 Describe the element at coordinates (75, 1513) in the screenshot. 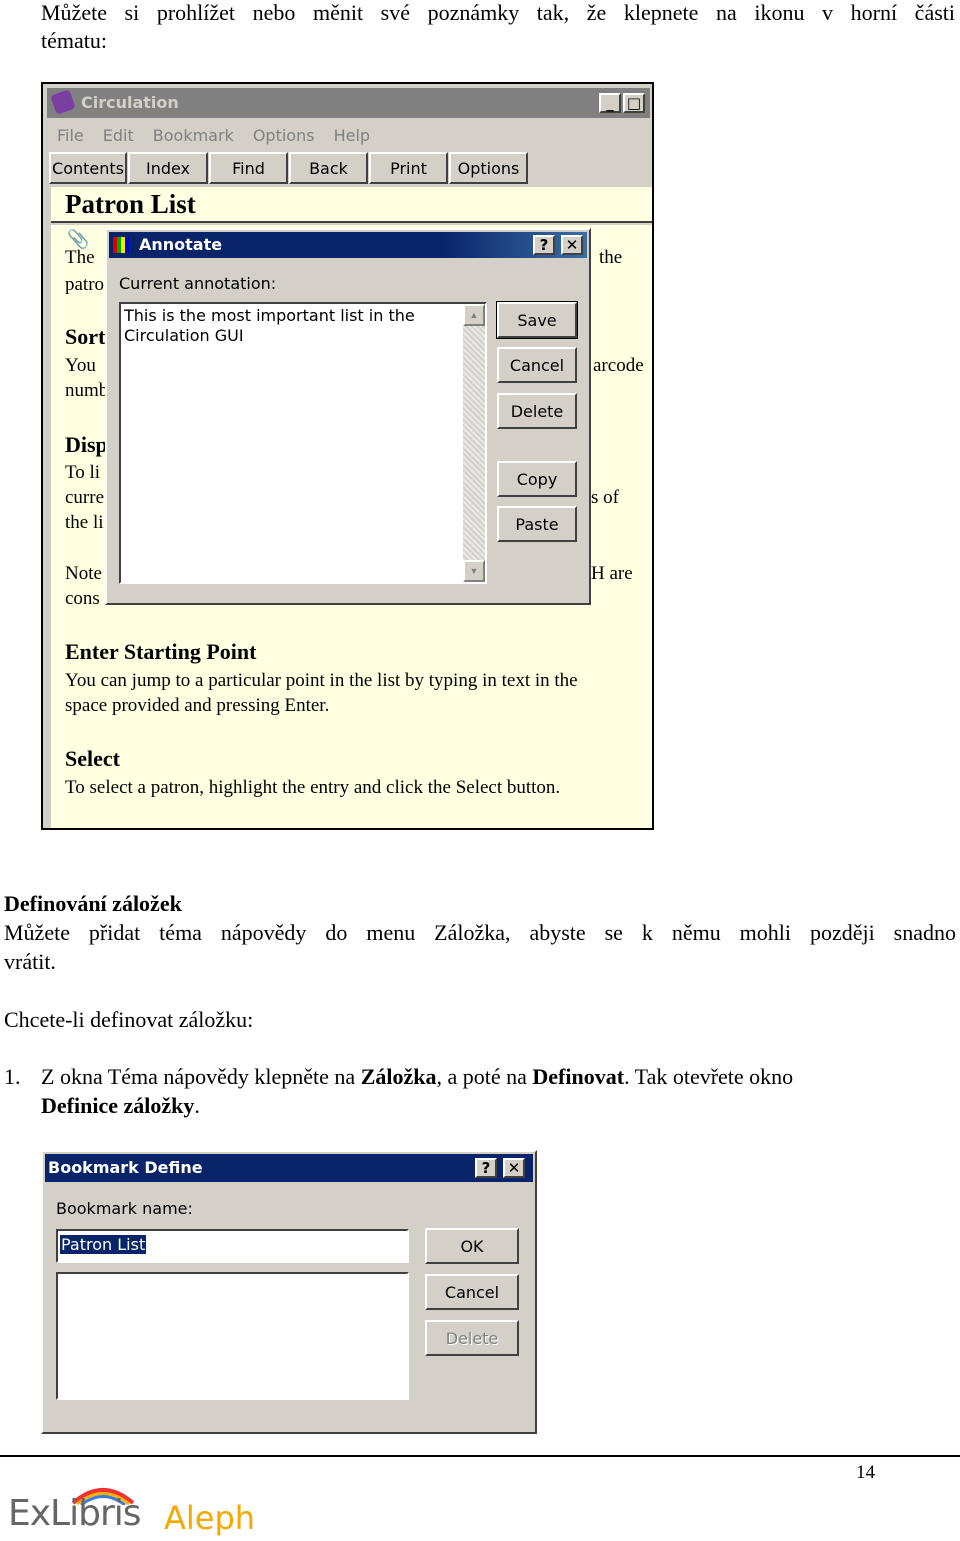

I see `logo-exlibris: ExLibris` at that location.